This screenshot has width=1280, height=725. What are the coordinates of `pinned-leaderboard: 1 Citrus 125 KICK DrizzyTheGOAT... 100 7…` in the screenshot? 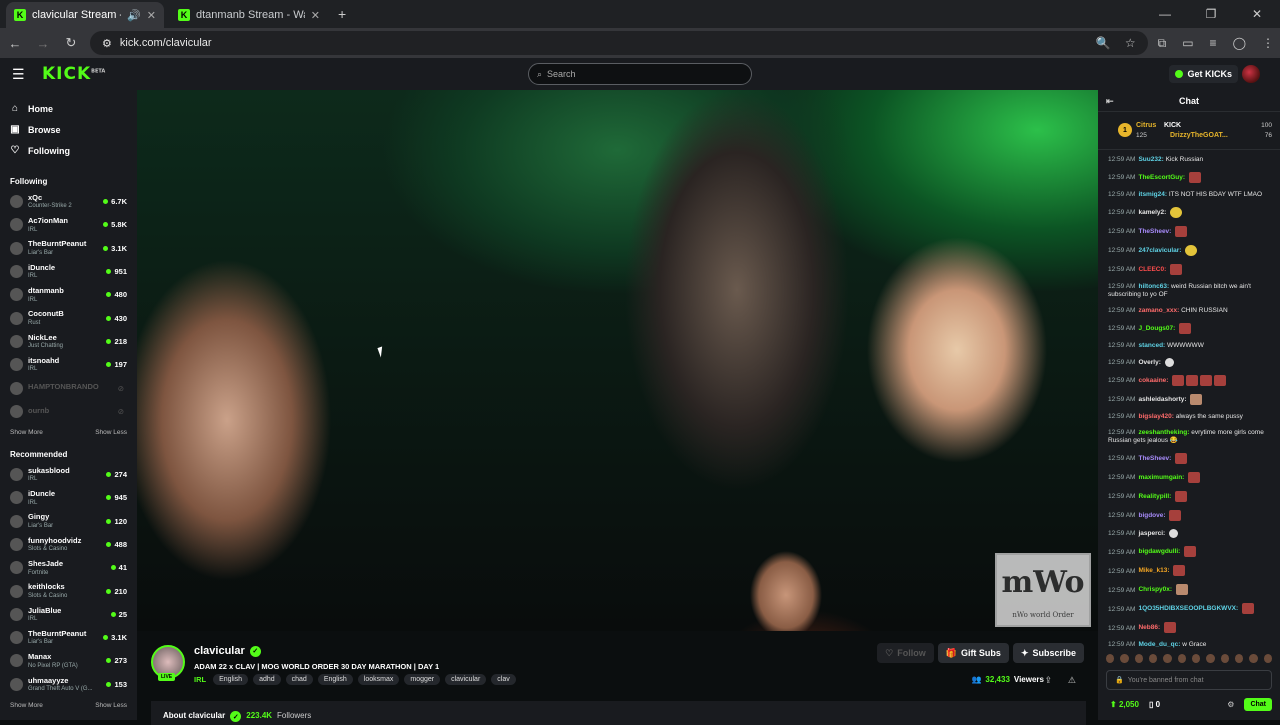 It's located at (1189, 131).